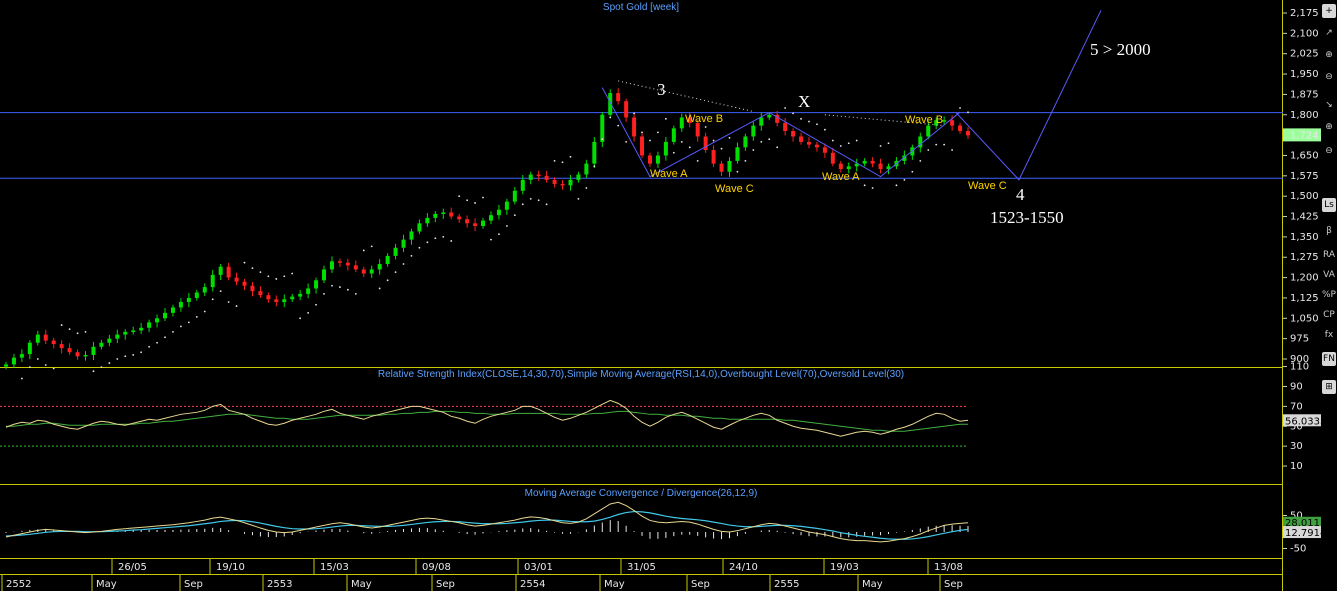 This screenshot has width=1337, height=591. Describe the element at coordinates (953, 584) in the screenshot. I see `period-tick-label: Sep` at that location.